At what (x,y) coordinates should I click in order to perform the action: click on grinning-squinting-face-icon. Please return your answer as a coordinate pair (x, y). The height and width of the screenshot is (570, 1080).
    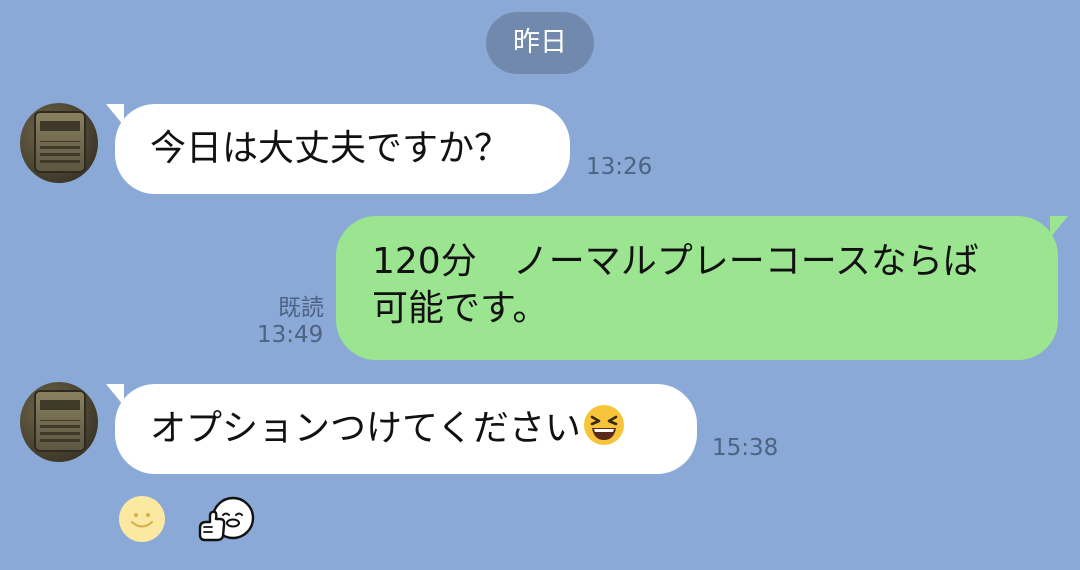
    Looking at the image, I should click on (603, 425).